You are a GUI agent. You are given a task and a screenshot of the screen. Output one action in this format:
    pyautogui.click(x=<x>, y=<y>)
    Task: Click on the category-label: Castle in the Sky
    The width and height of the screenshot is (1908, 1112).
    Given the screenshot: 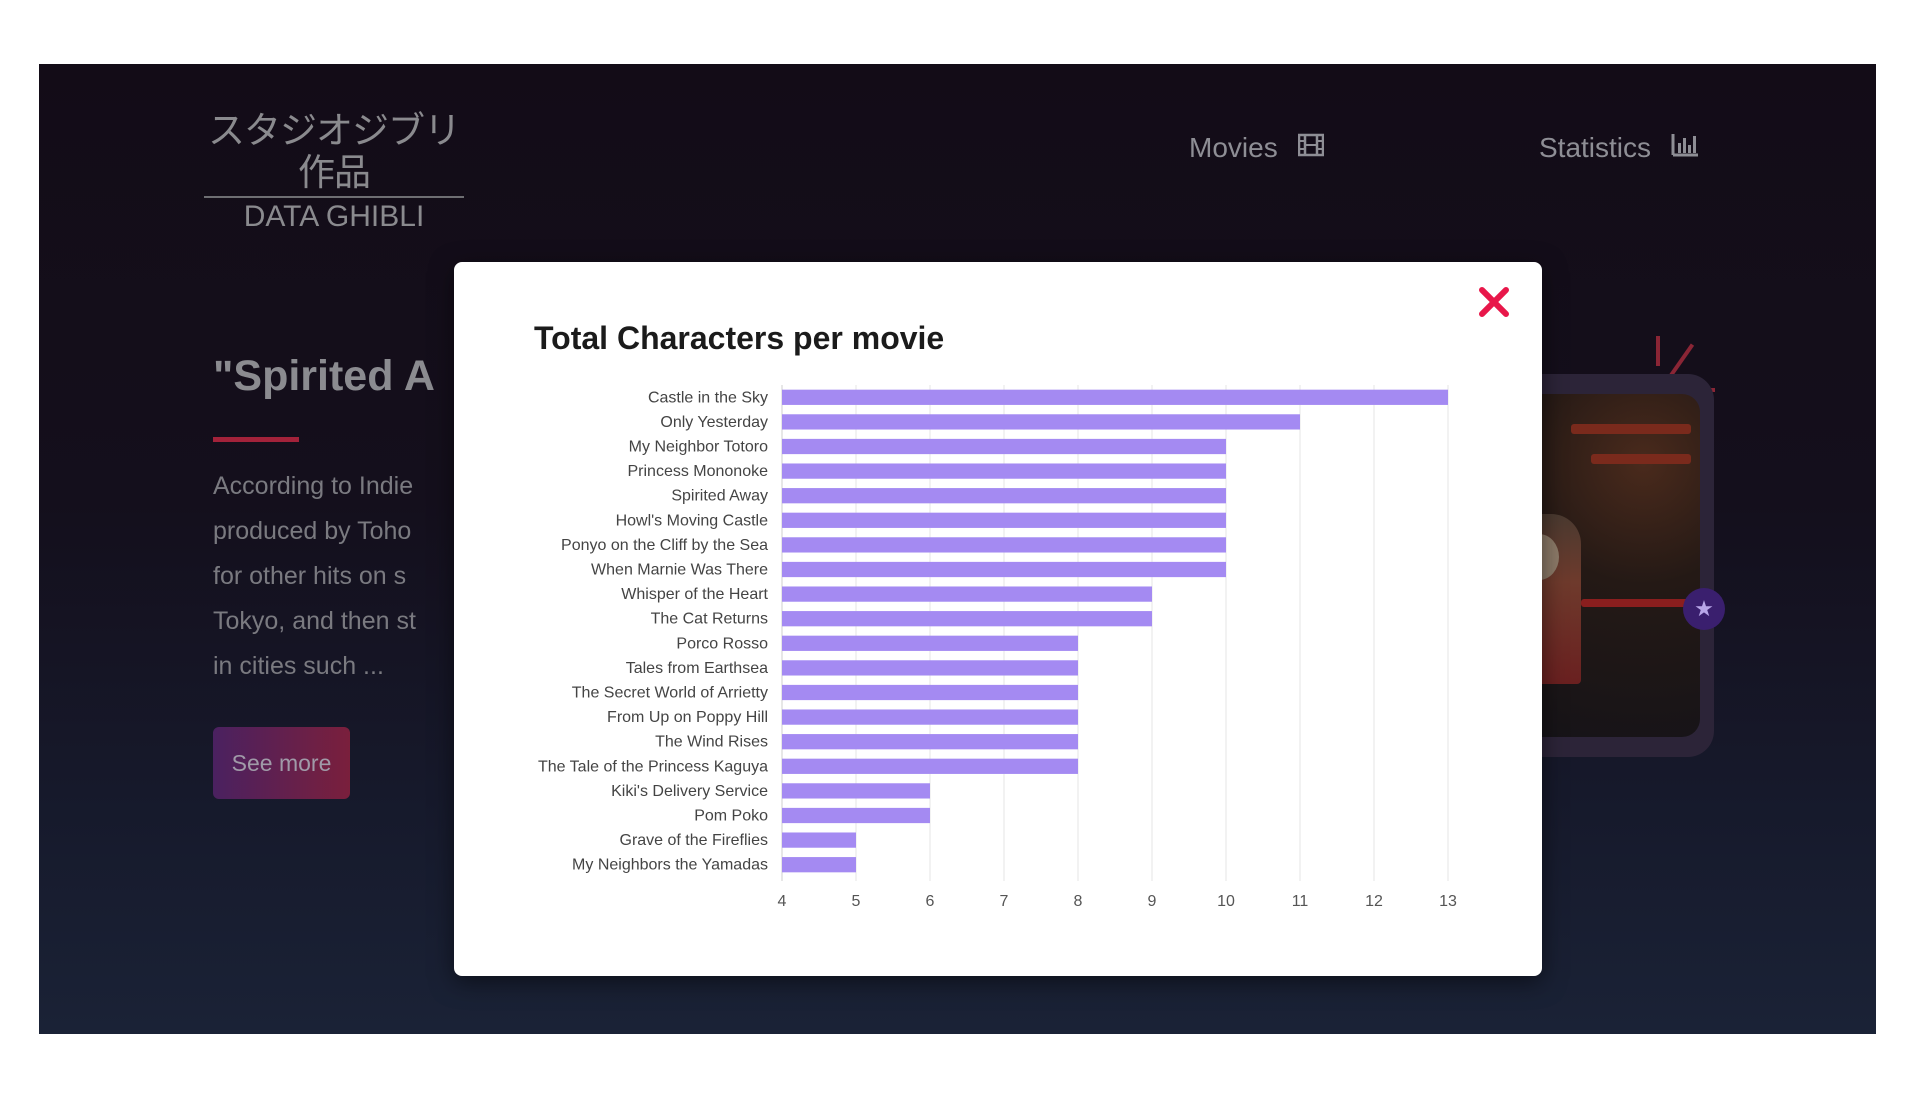 What is the action you would take?
    pyautogui.click(x=708, y=397)
    